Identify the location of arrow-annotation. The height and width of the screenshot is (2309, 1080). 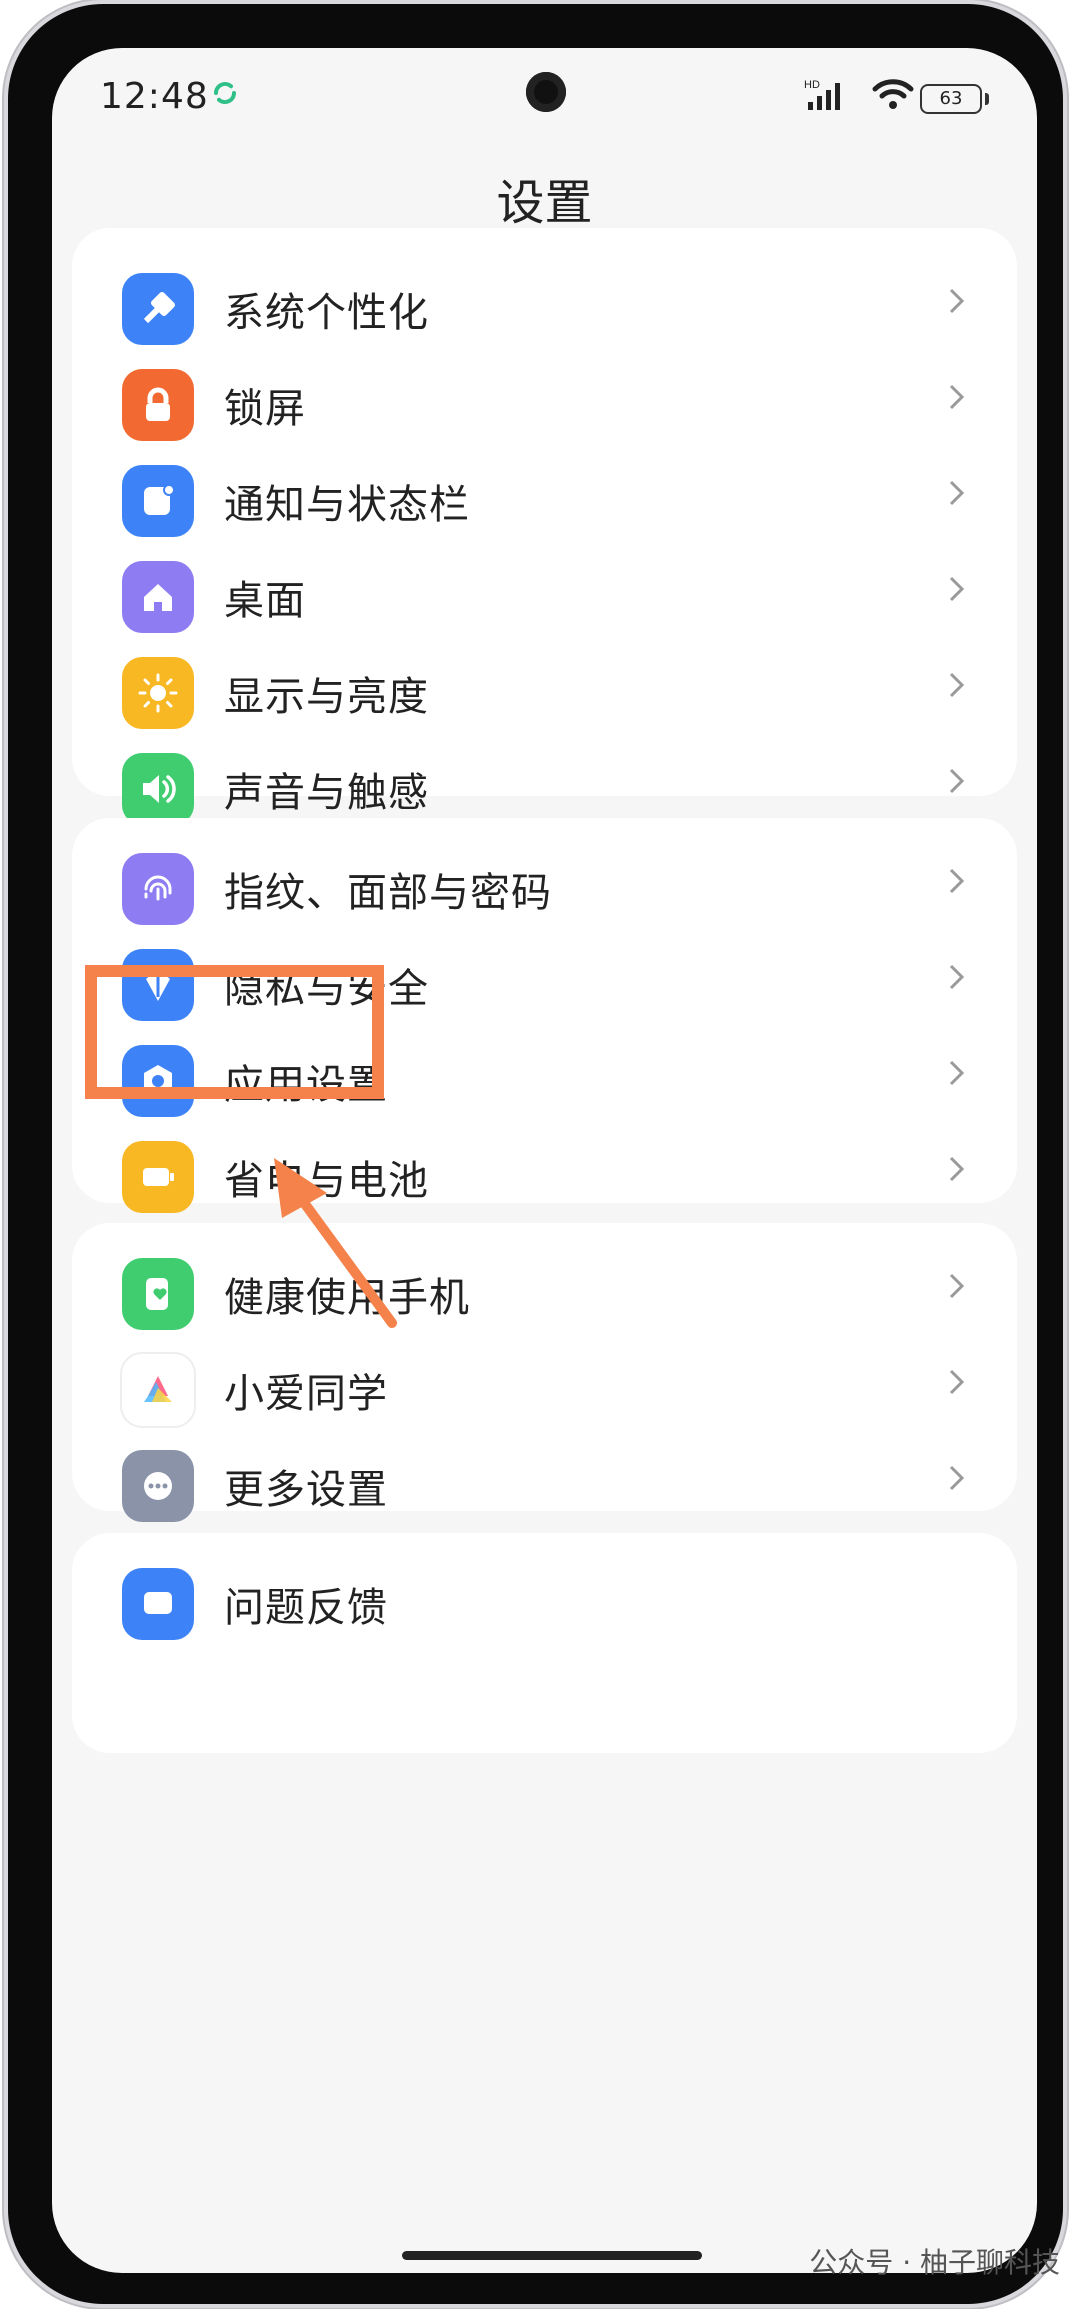
(335, 1243).